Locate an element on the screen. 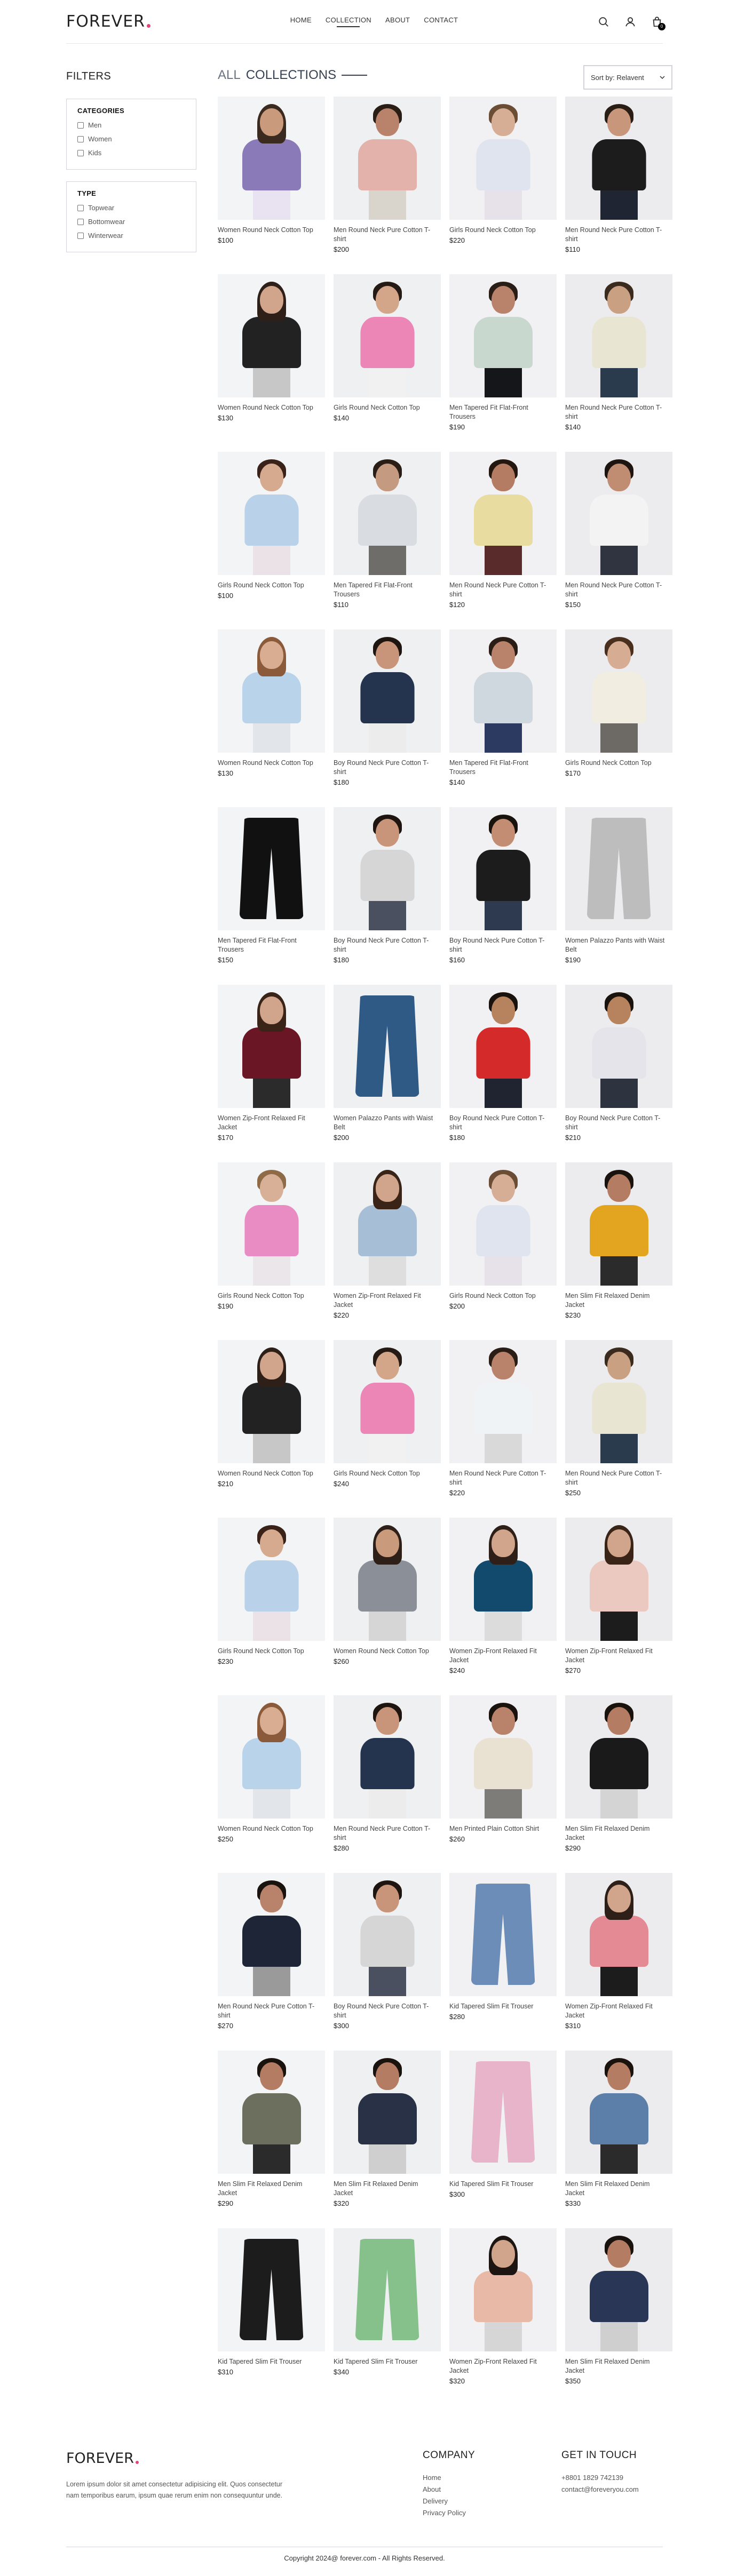  product-card: Boy Round Neck Pure Cotton T-shirt $210 is located at coordinates (618, 1069).